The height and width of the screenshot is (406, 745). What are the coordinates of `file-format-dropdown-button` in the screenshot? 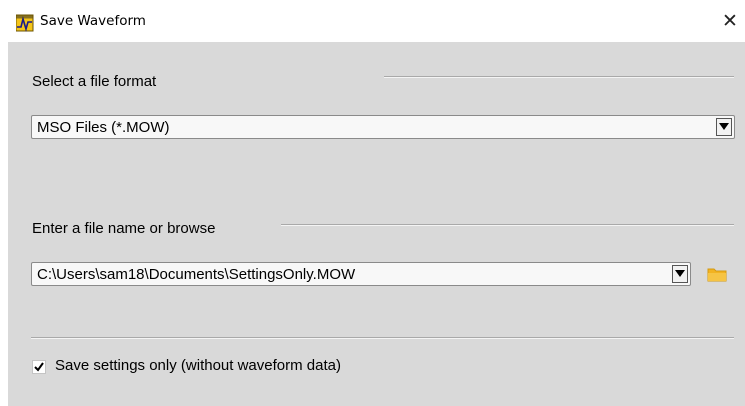 It's located at (724, 127).